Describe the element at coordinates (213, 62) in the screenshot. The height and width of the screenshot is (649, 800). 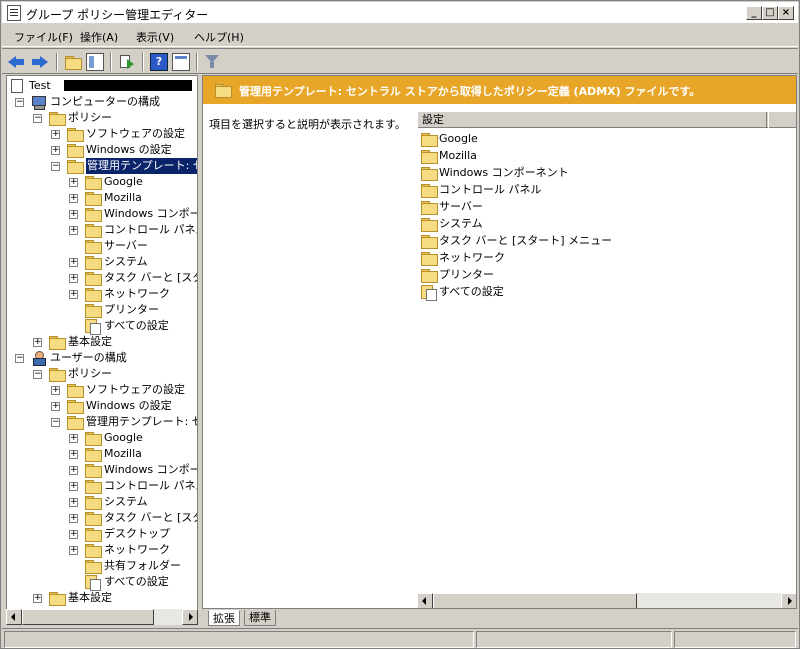
I see `filter-button` at that location.